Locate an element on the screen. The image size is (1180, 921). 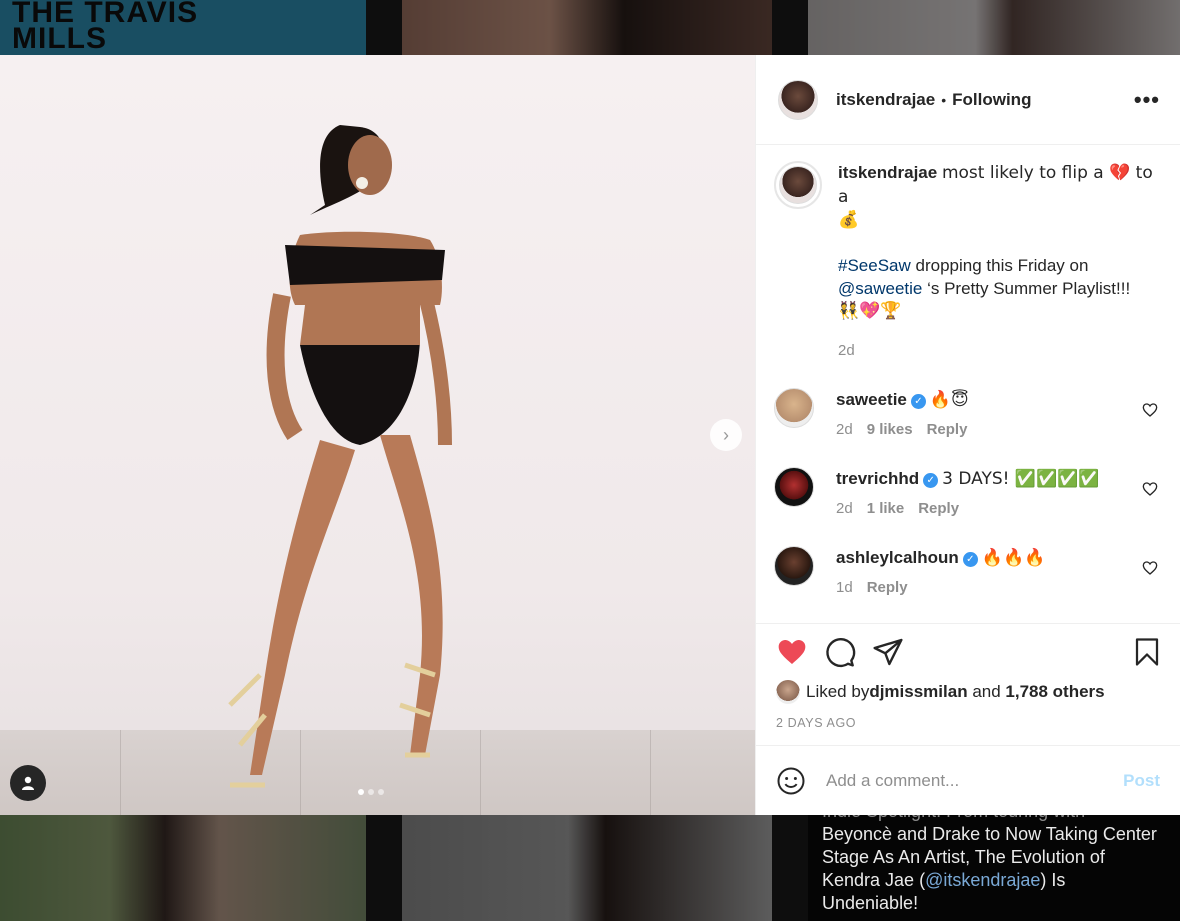
comment-text: 🔥😇 is located at coordinates (949, 400).